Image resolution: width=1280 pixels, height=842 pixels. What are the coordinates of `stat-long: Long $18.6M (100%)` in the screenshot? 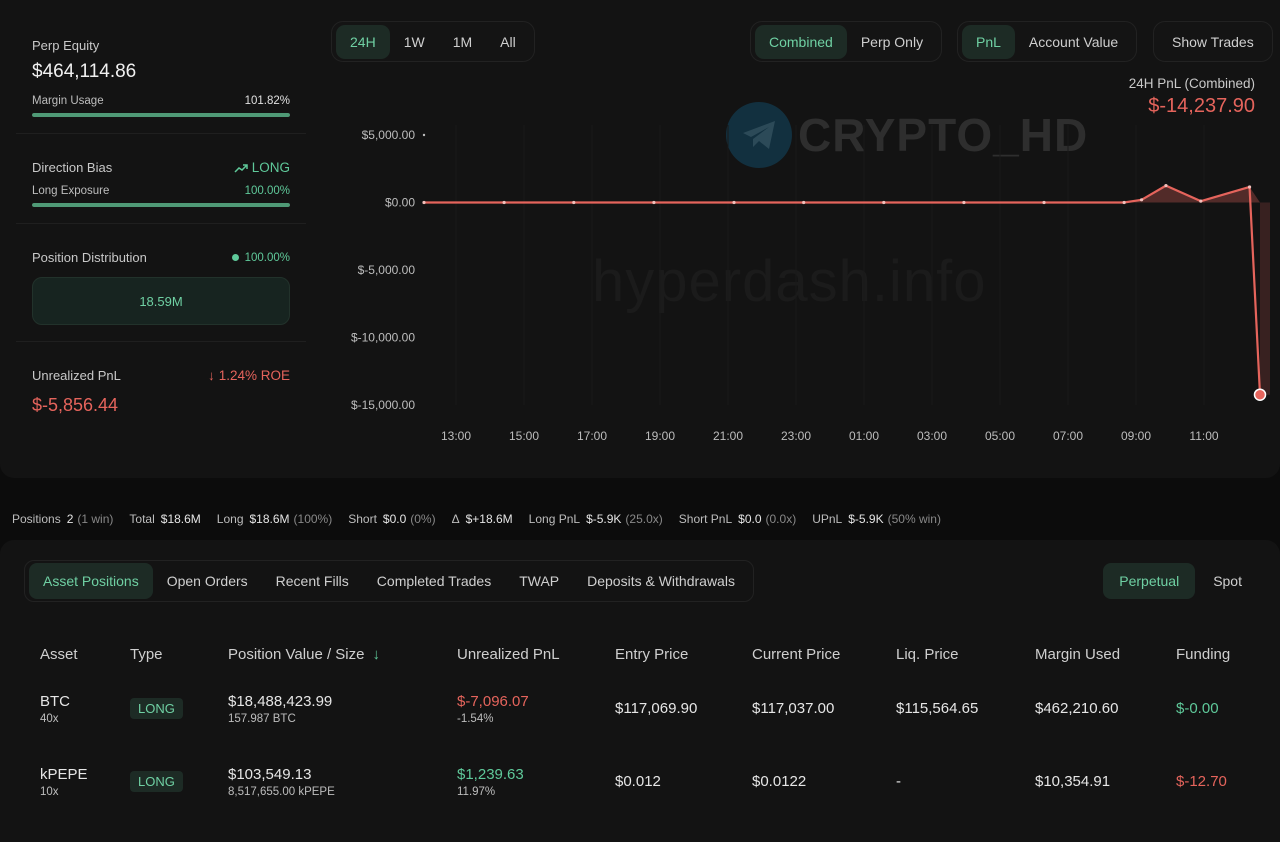 It's located at (274, 519).